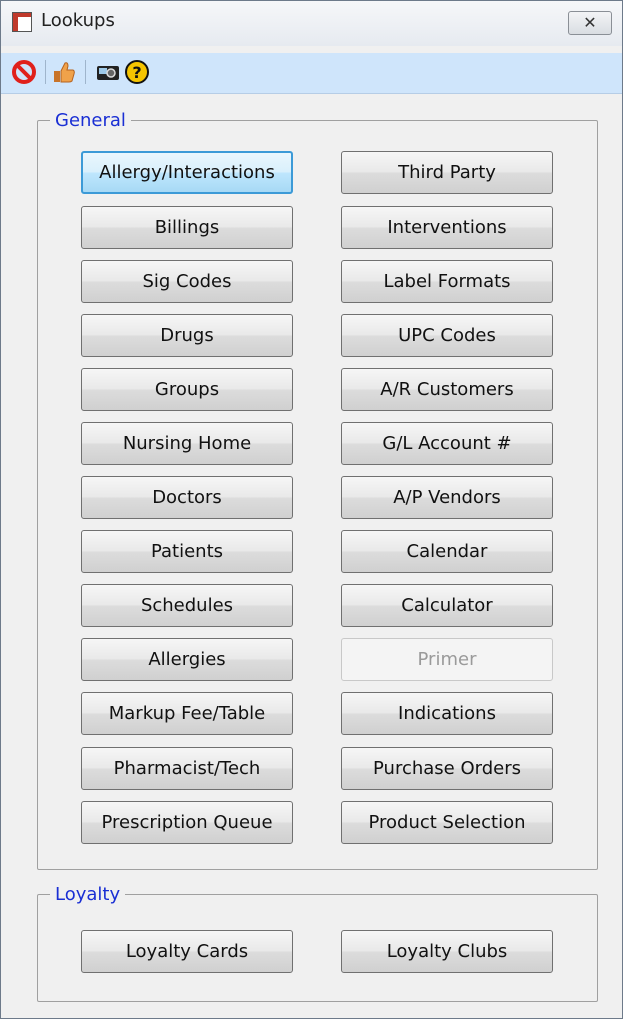 Image resolution: width=623 pixels, height=1019 pixels. What do you see at coordinates (447, 605) in the screenshot?
I see `calculator-button: Calculator` at bounding box center [447, 605].